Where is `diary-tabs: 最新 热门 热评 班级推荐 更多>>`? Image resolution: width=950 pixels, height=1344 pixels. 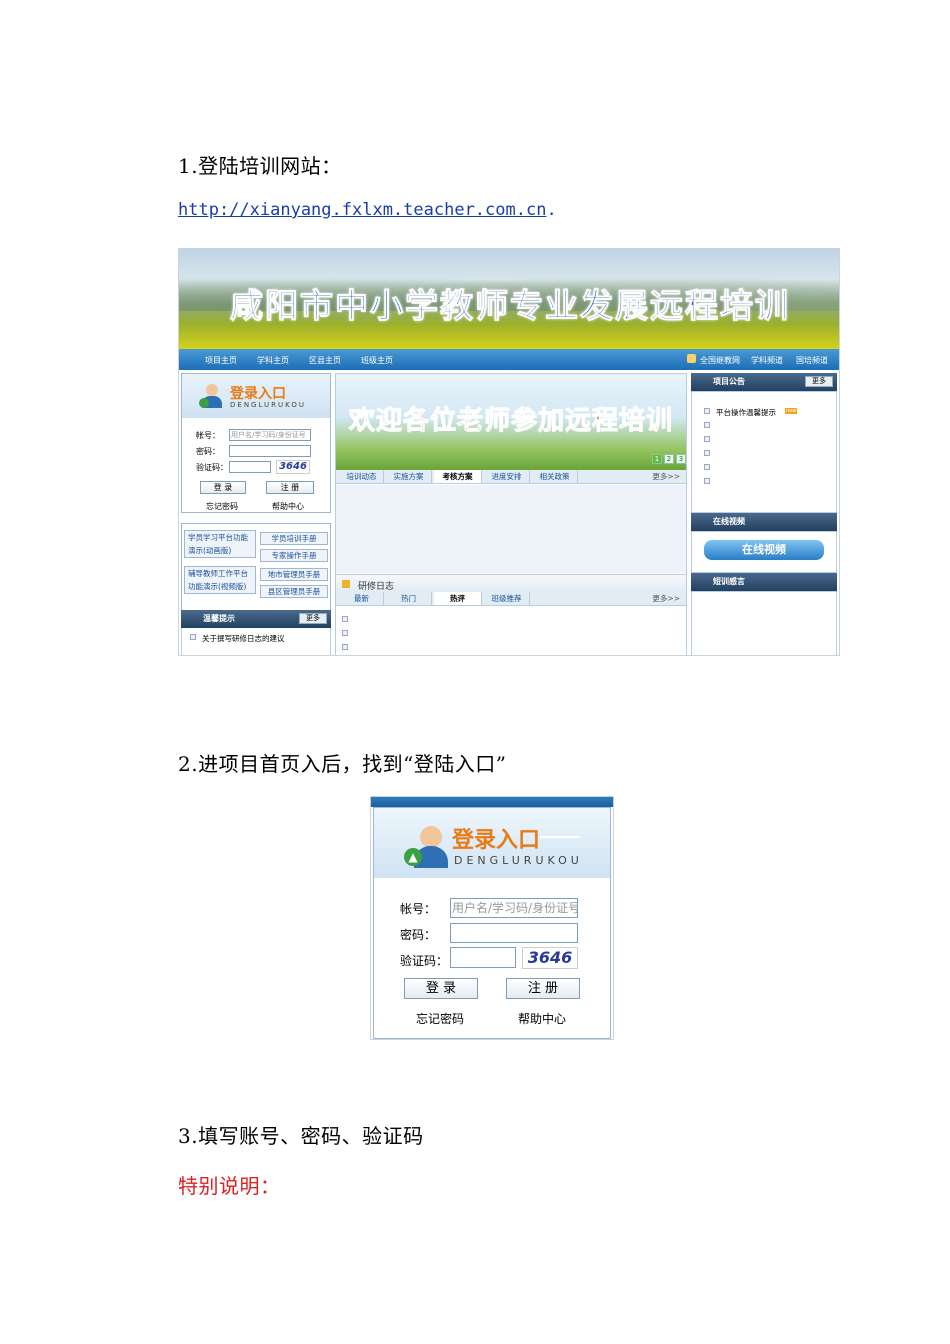 diary-tabs: 最新 热门 热评 班级推荐 更多>> is located at coordinates (511, 599).